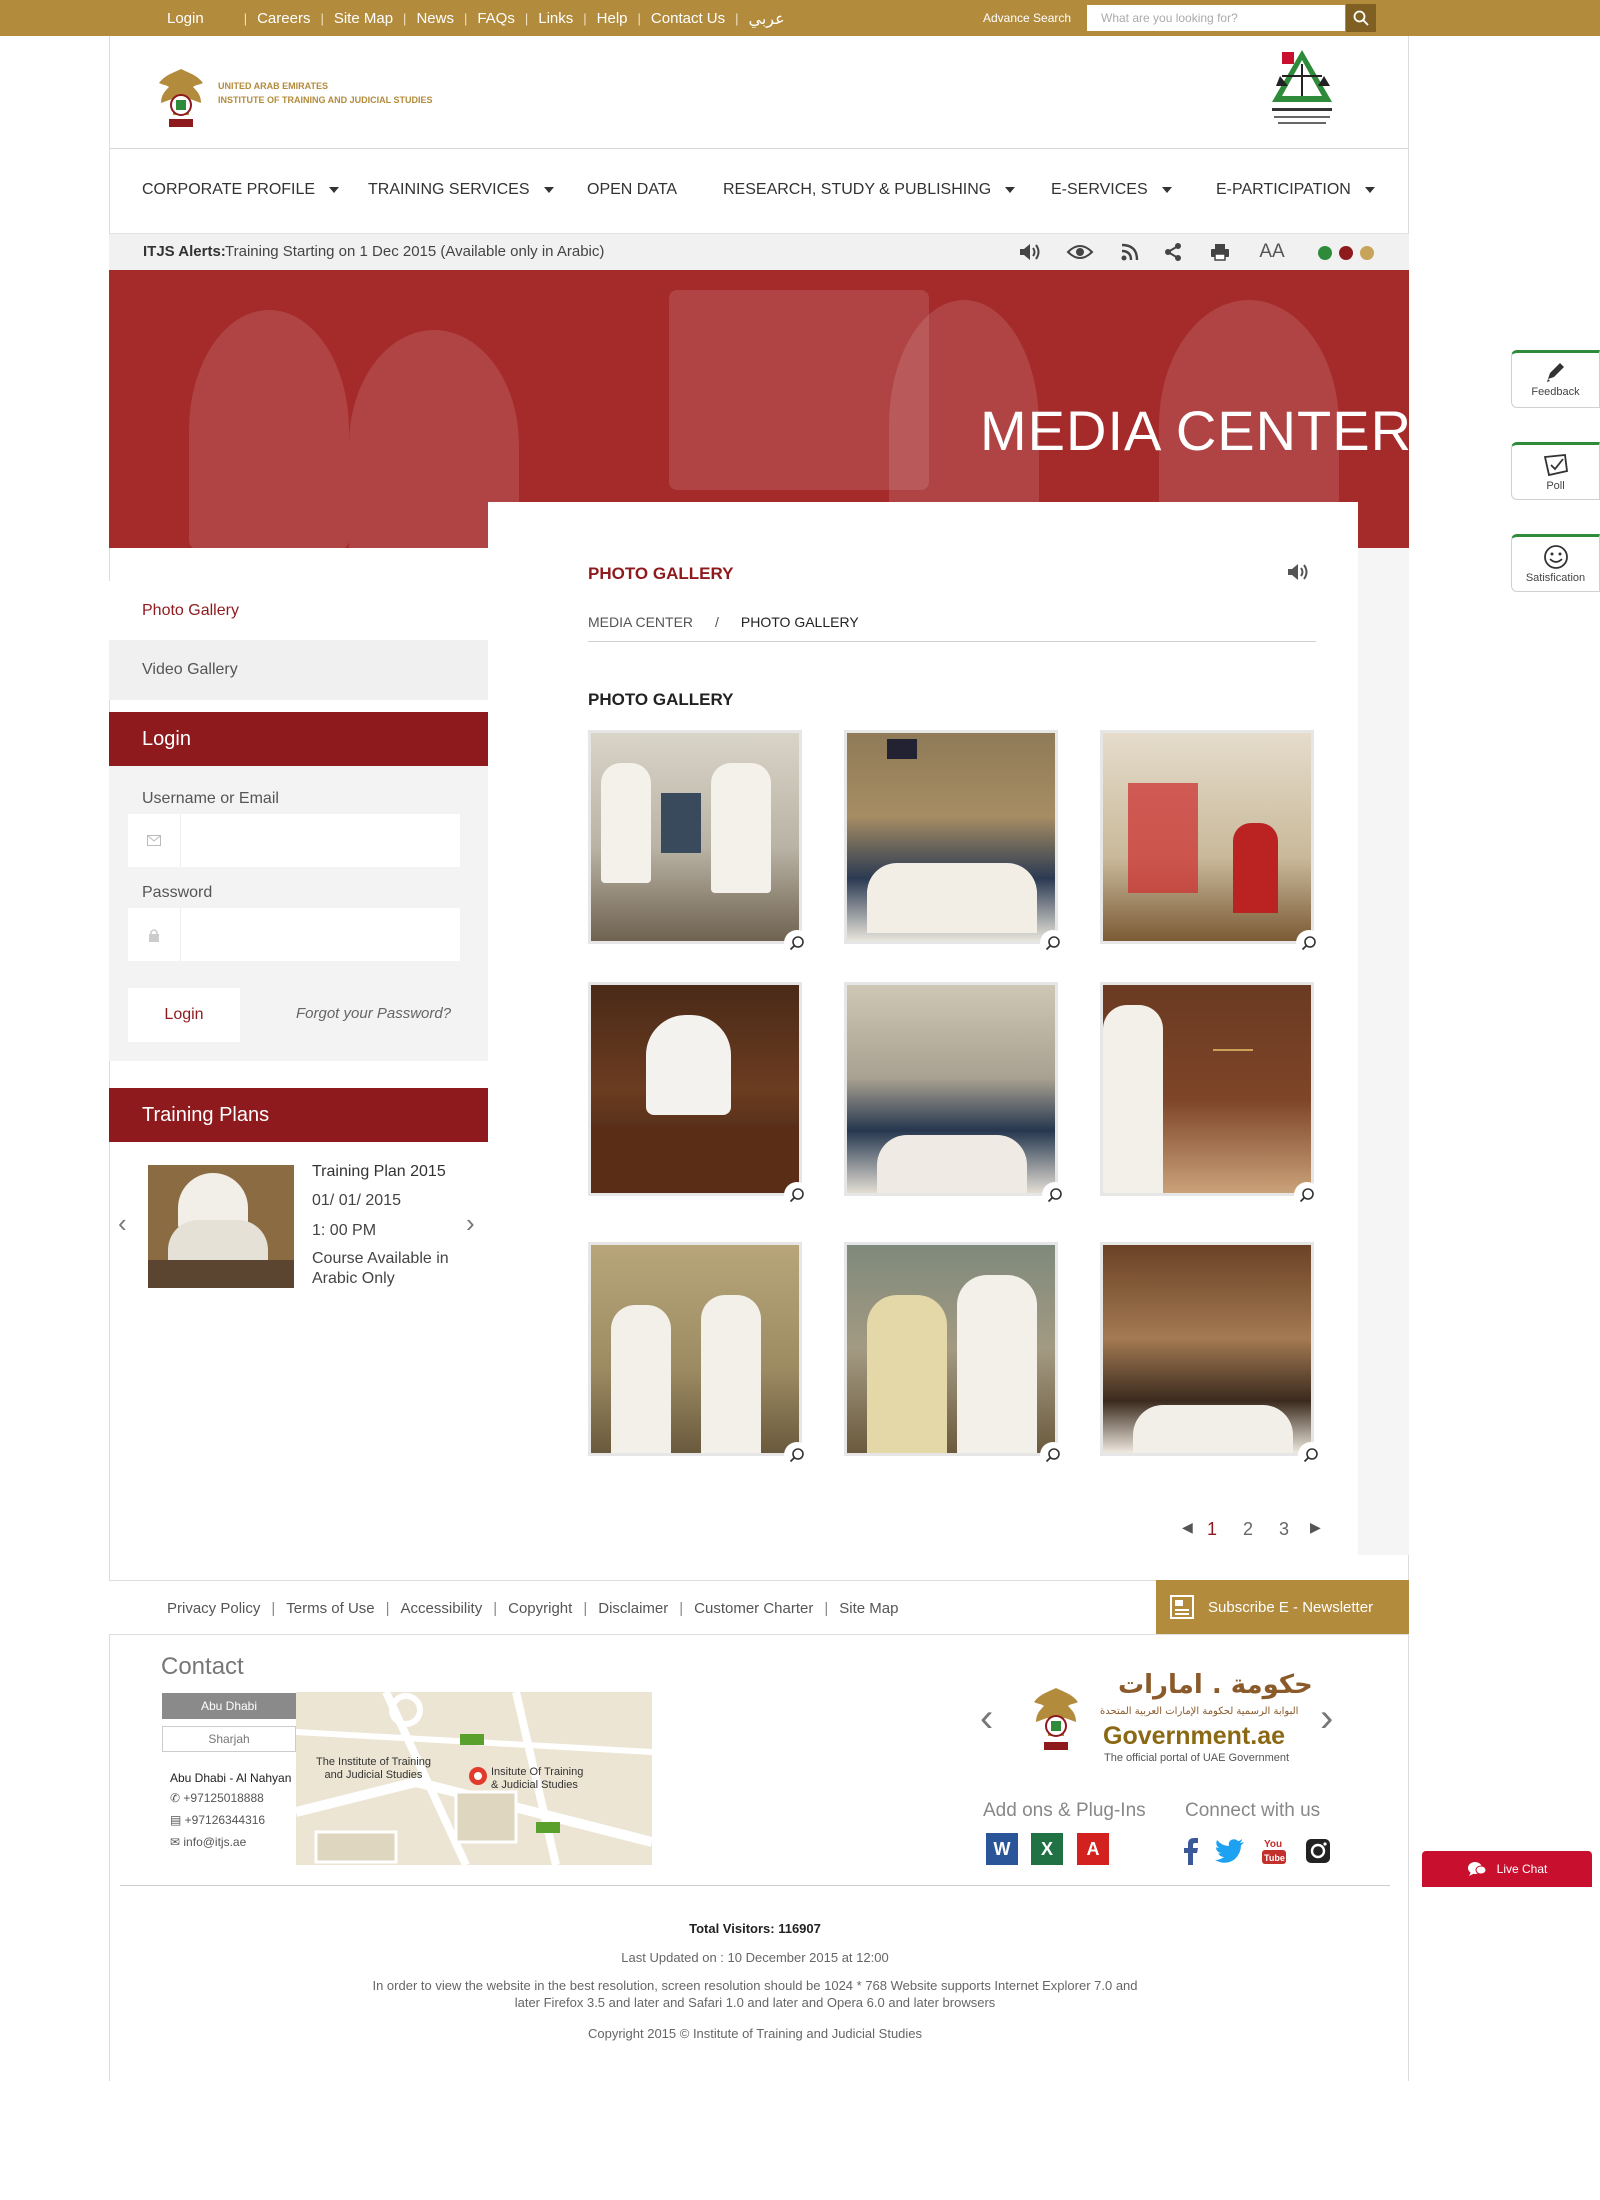  Describe the element at coordinates (166, 738) in the screenshot. I see `login-title: Login` at that location.